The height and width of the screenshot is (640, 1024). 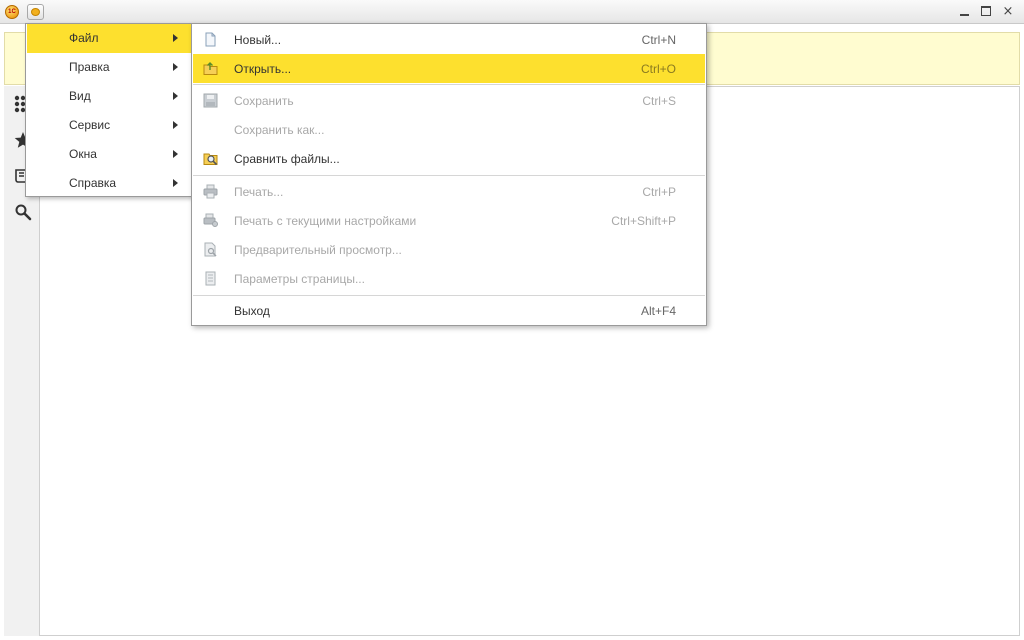 What do you see at coordinates (109, 154) in the screenshot?
I see `menu-item-windows: Окна` at bounding box center [109, 154].